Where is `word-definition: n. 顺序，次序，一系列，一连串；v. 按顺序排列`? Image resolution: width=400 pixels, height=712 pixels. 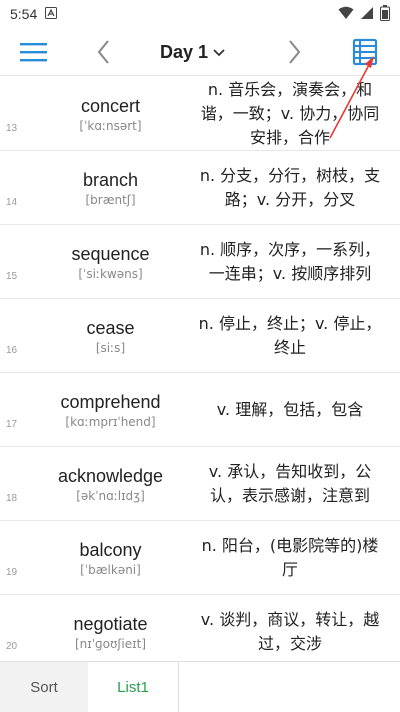
word-definition: n. 顺序，次序，一系列，一连串；v. 按顺序排列 is located at coordinates (290, 261).